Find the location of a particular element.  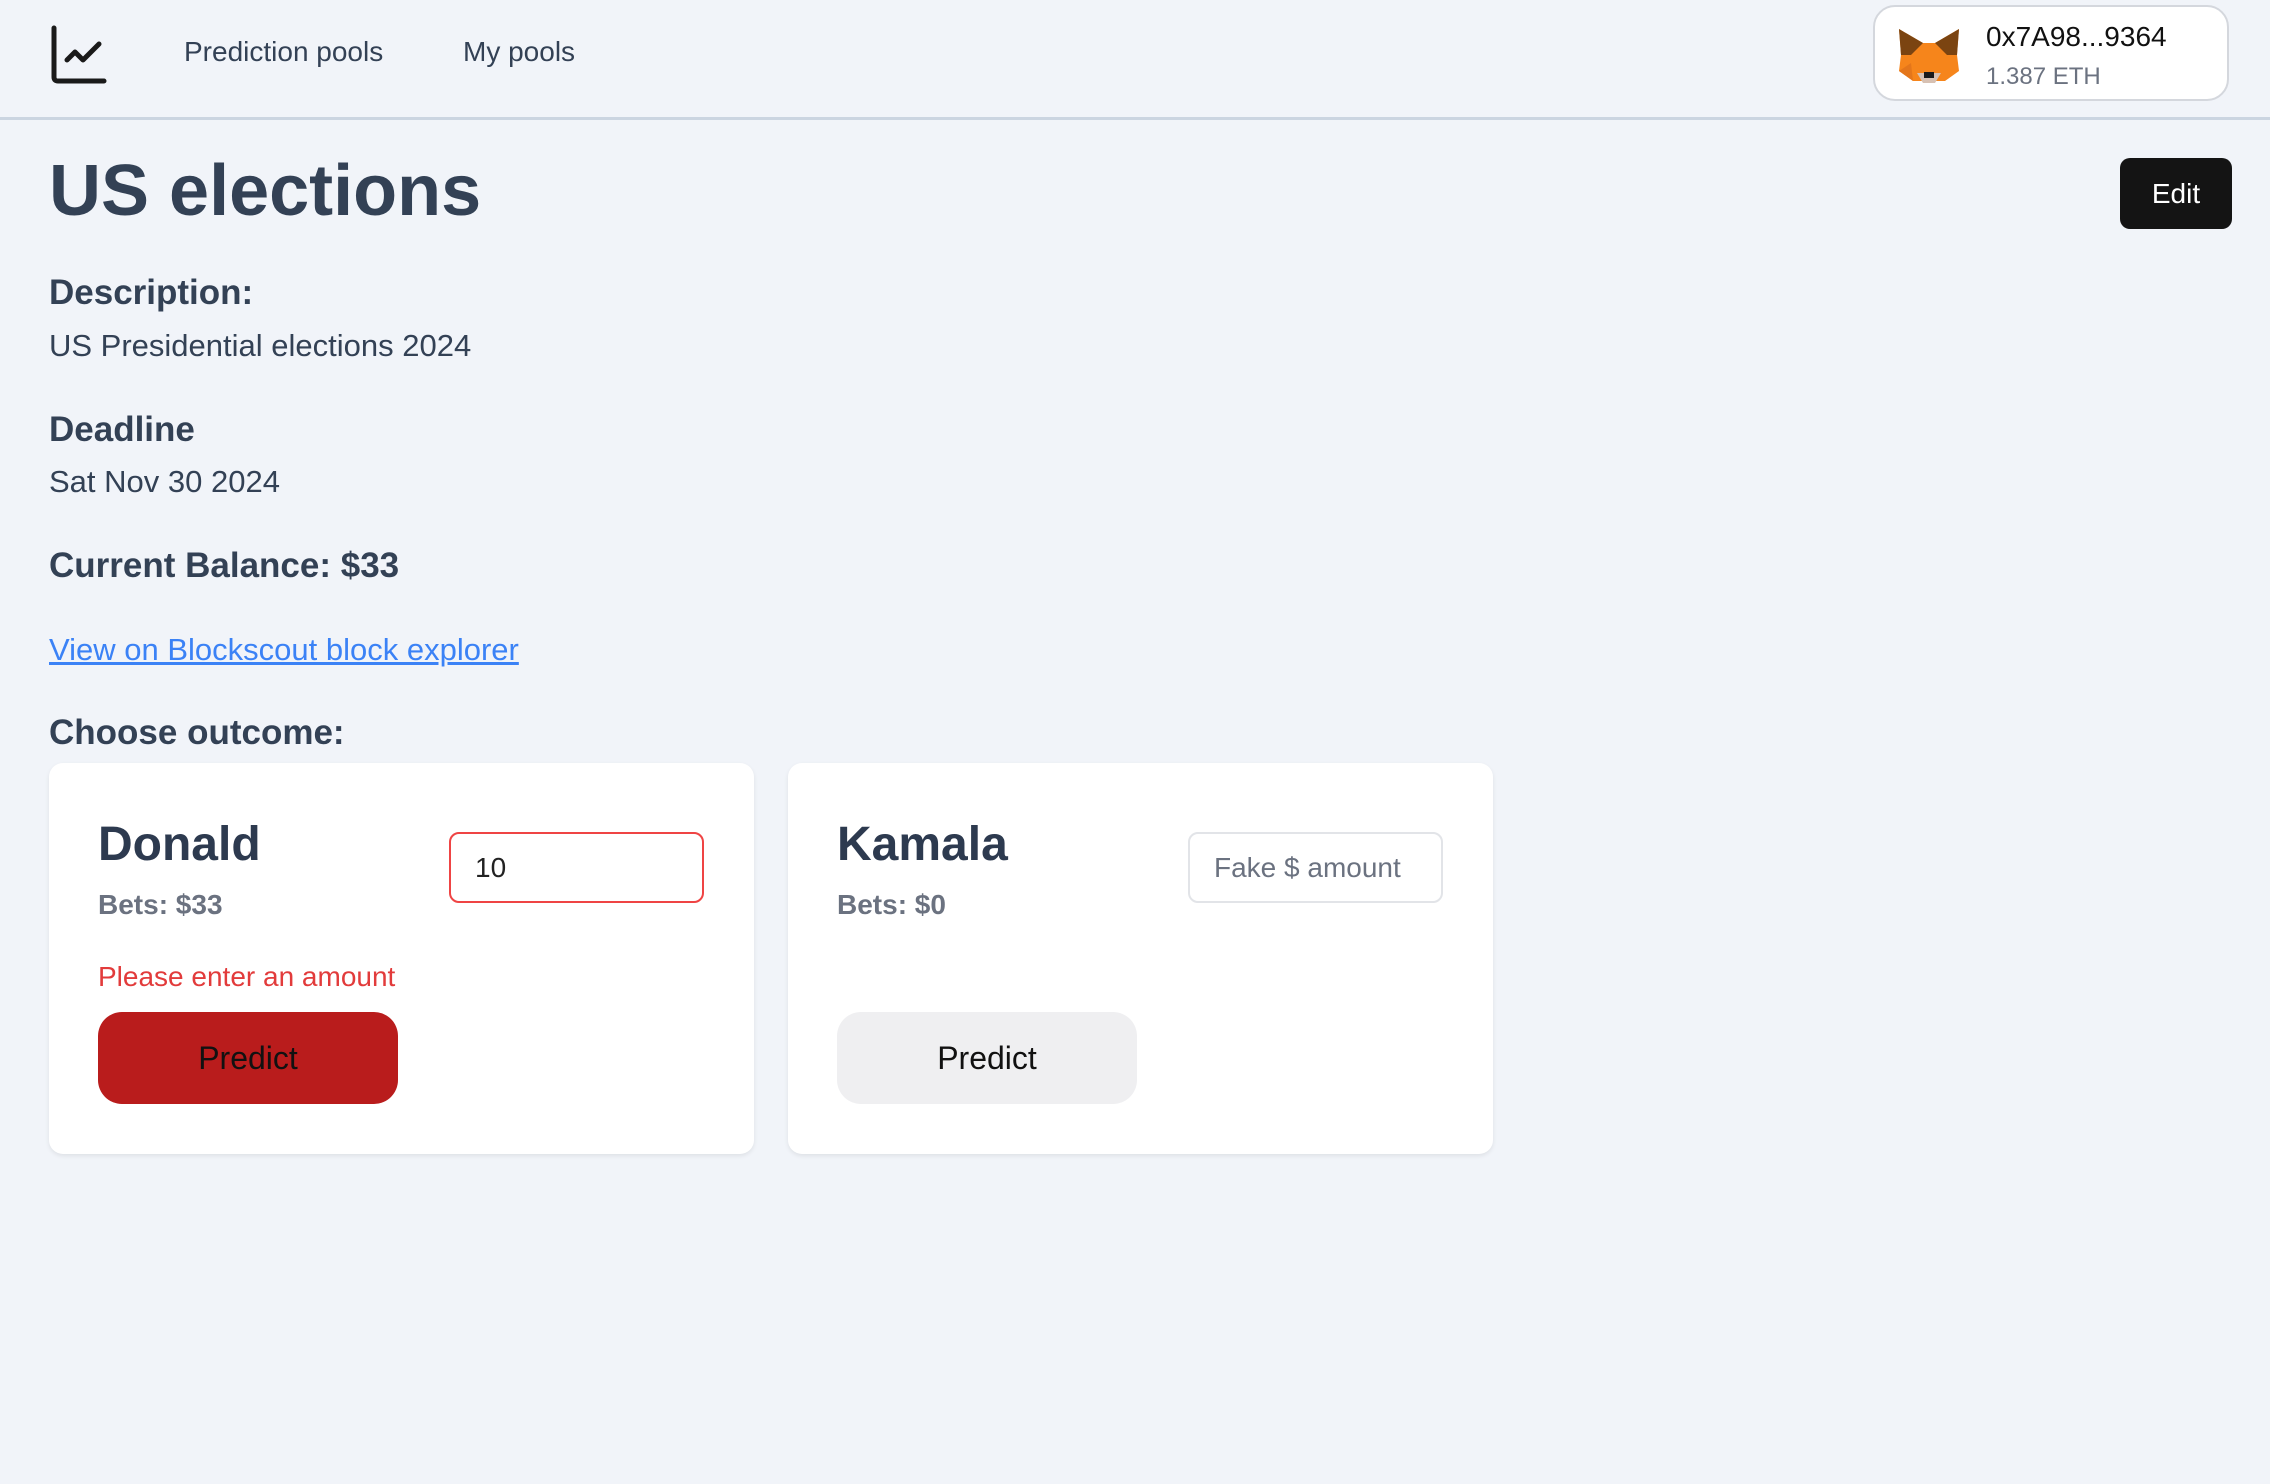

wallet-button: 0x7A98...9364 1.387 ETH is located at coordinates (2051, 53).